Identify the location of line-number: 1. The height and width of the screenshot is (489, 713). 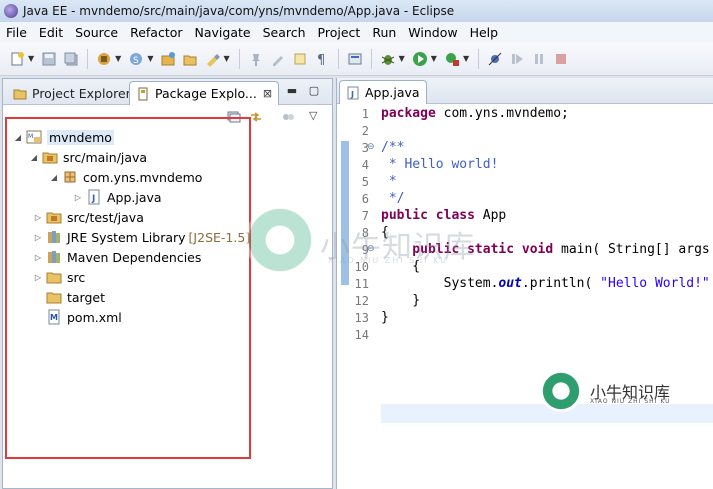
(365, 114).